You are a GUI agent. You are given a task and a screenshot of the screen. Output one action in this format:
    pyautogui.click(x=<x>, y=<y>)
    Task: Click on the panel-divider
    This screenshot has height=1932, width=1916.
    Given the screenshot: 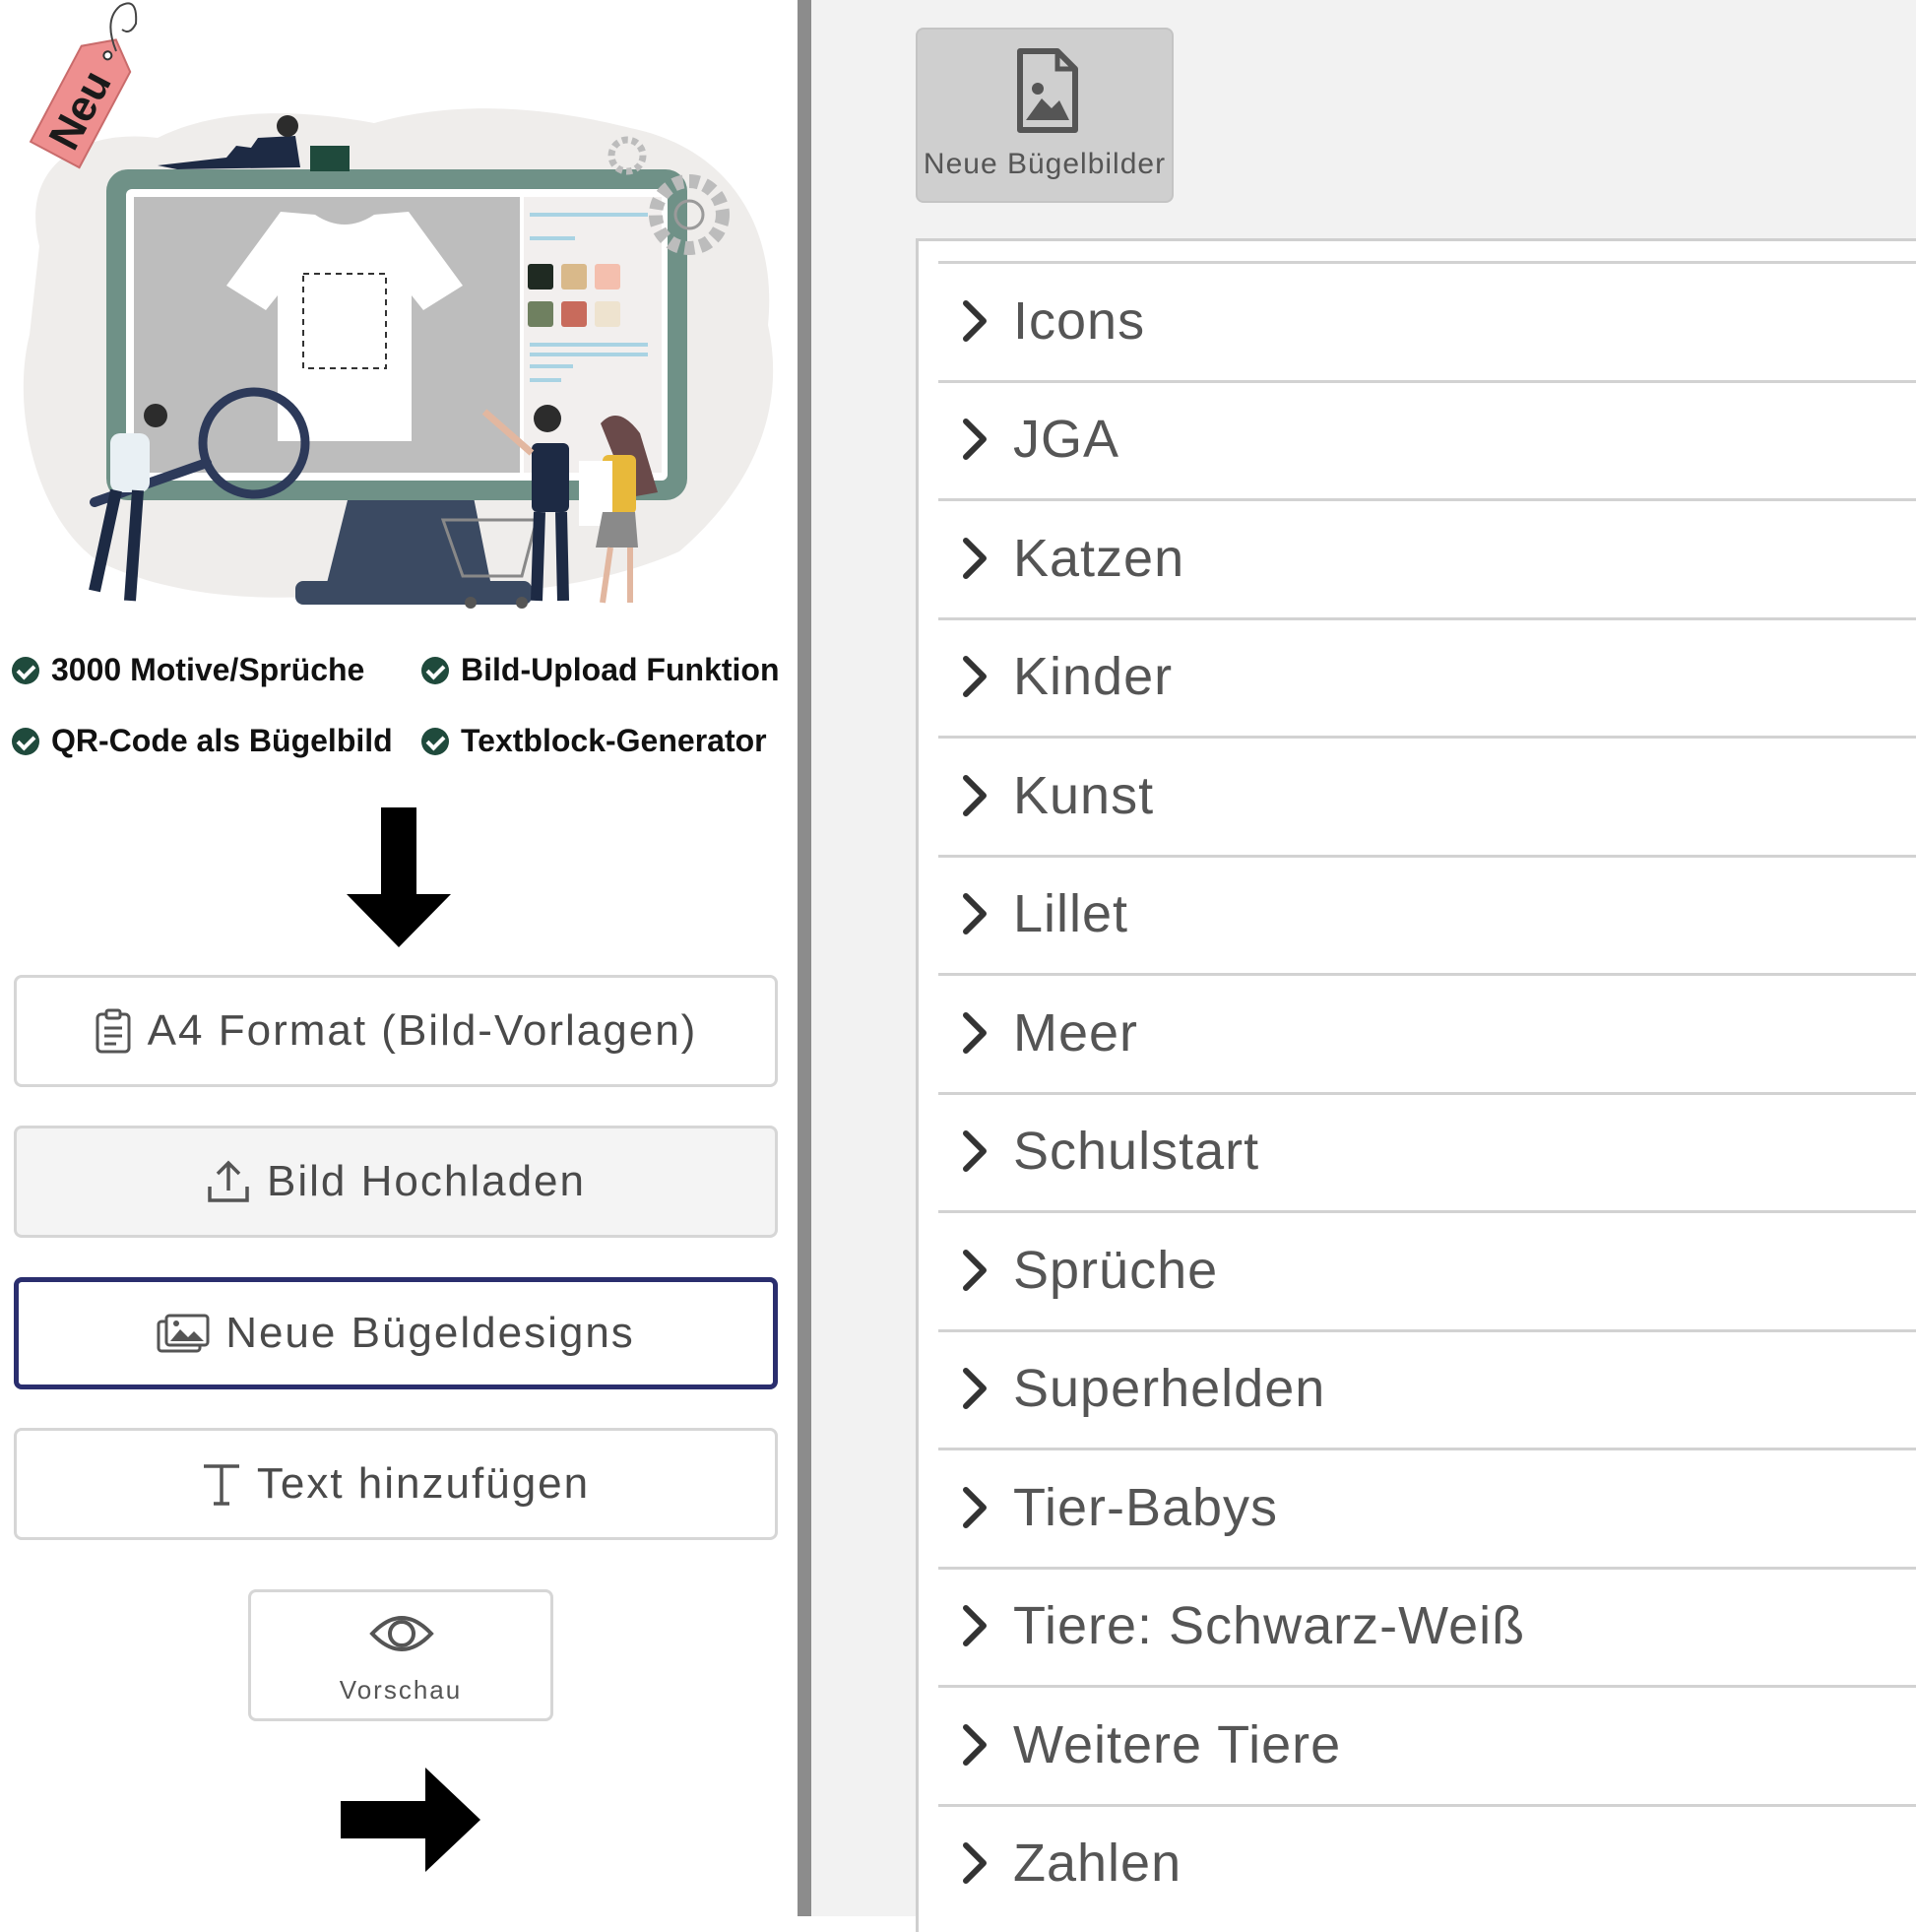 What is the action you would take?
    pyautogui.click(x=805, y=958)
    